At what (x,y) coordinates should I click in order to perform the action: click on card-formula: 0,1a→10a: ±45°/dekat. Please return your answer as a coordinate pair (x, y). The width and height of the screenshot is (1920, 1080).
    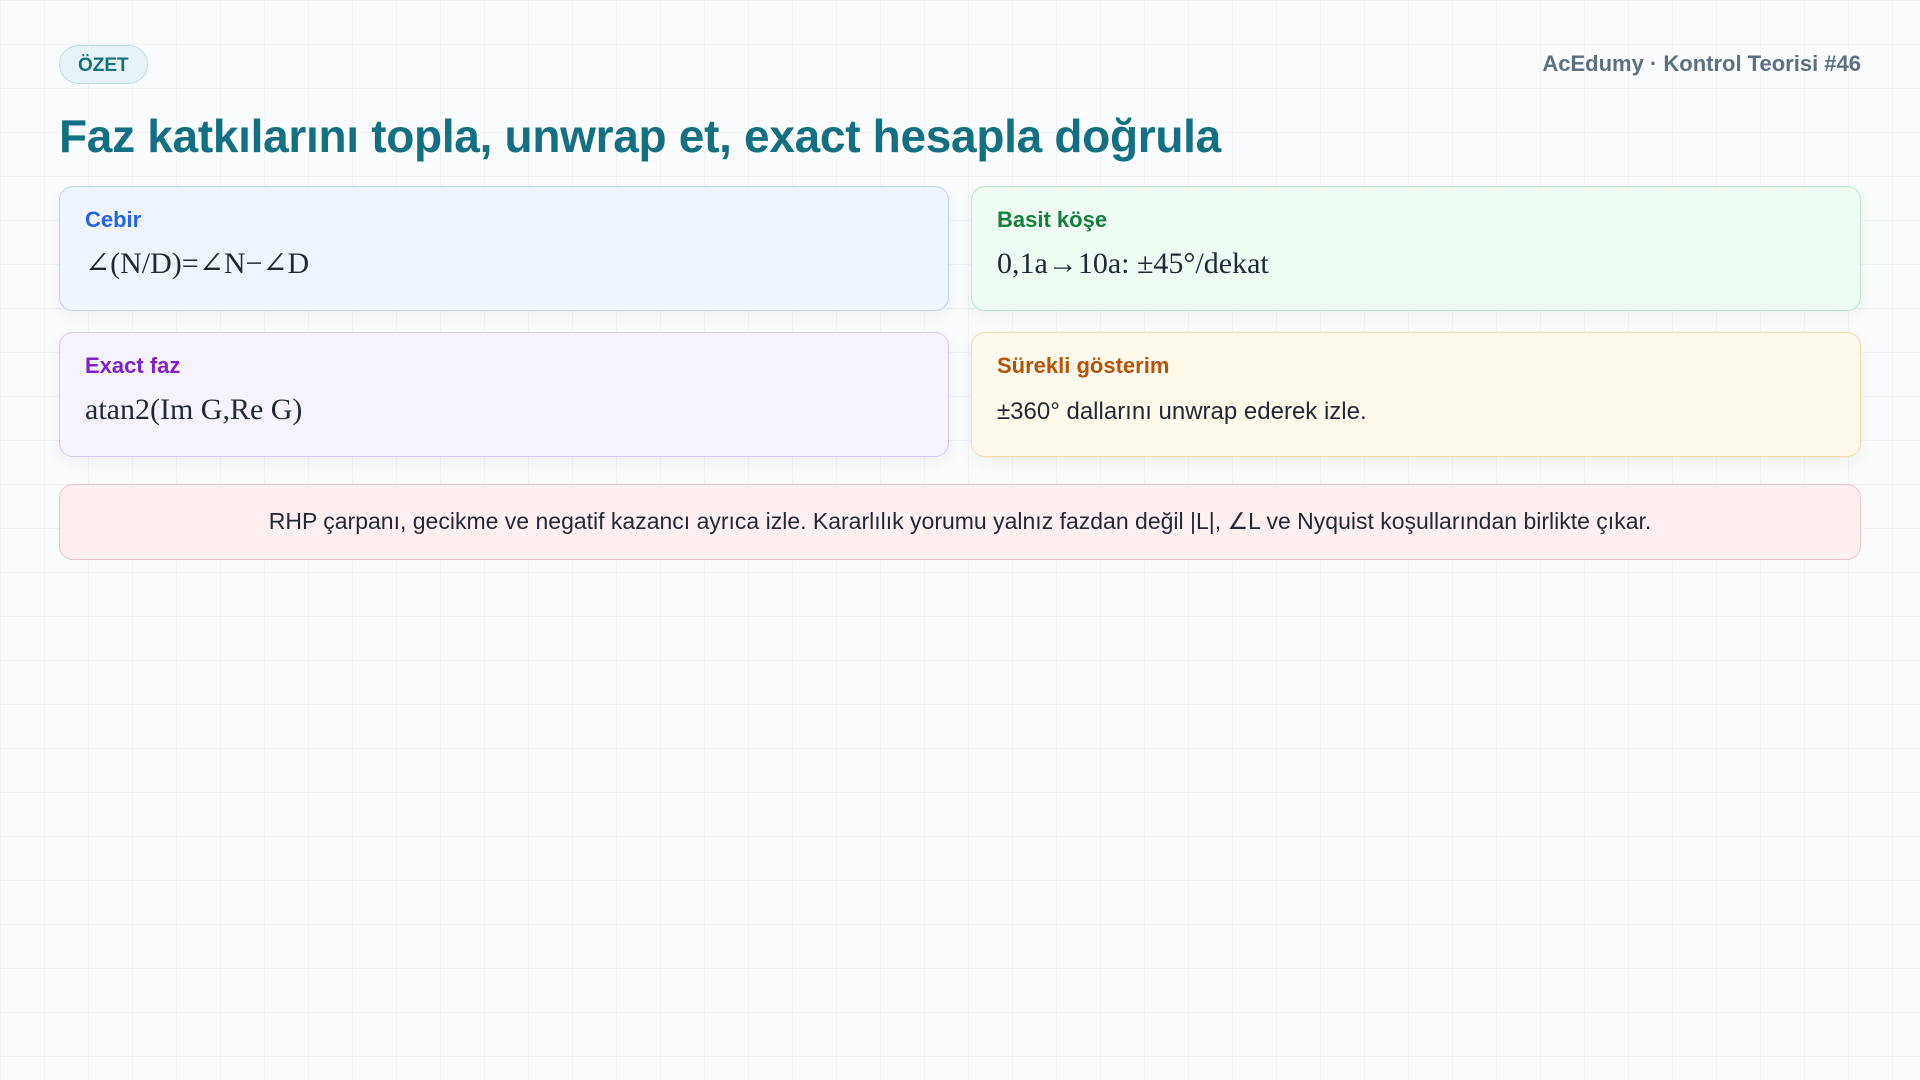
    Looking at the image, I should click on (1133, 263).